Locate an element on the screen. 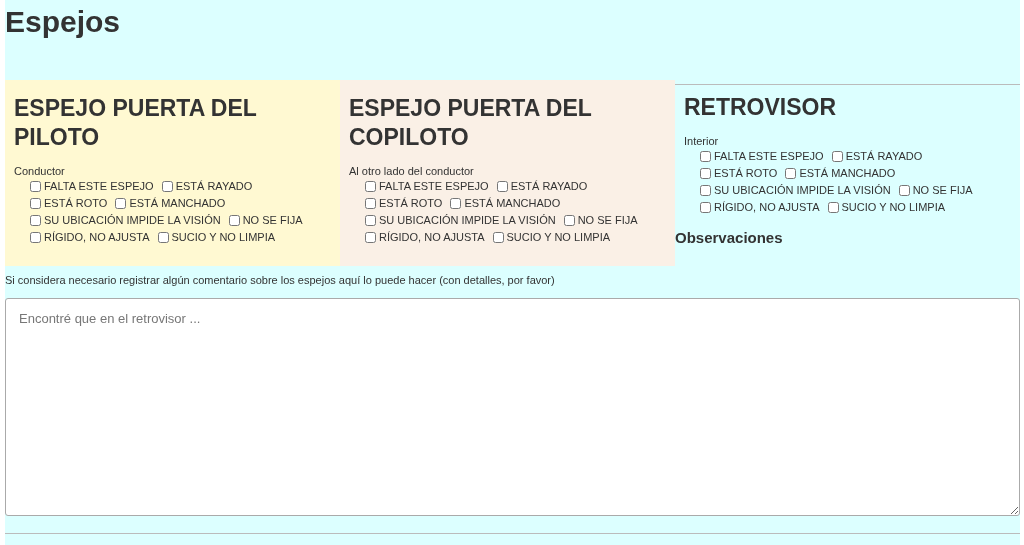  section-subtitle: Interior is located at coordinates (702, 141).